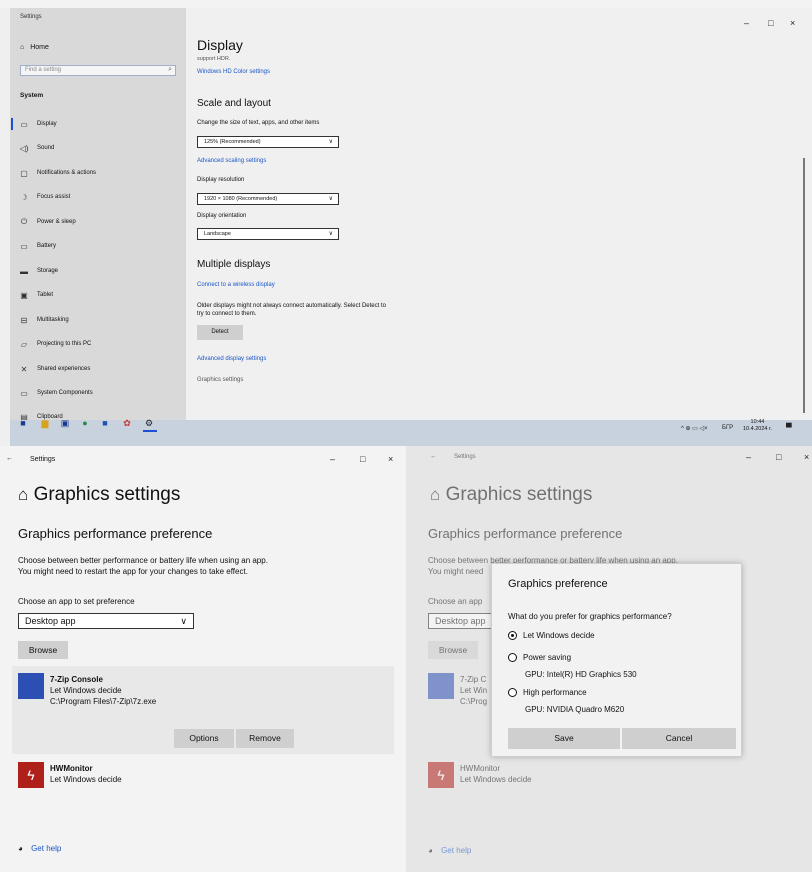 This screenshot has height=872, width=812. I want to click on 7zip-app-icon, so click(441, 686).